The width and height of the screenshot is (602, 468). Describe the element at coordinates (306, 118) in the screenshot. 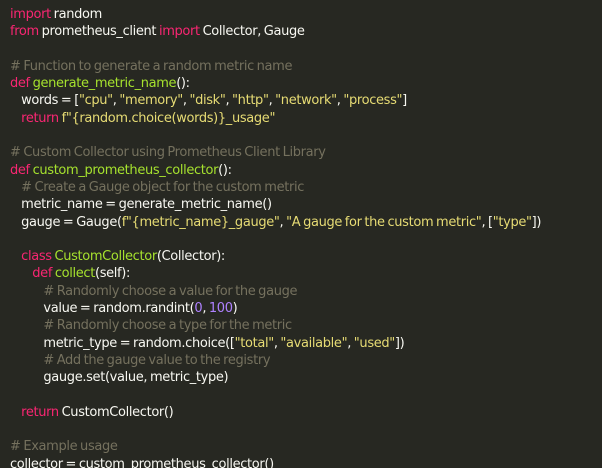

I see `code-line: return f"{random.choice(words)}_usage"` at that location.